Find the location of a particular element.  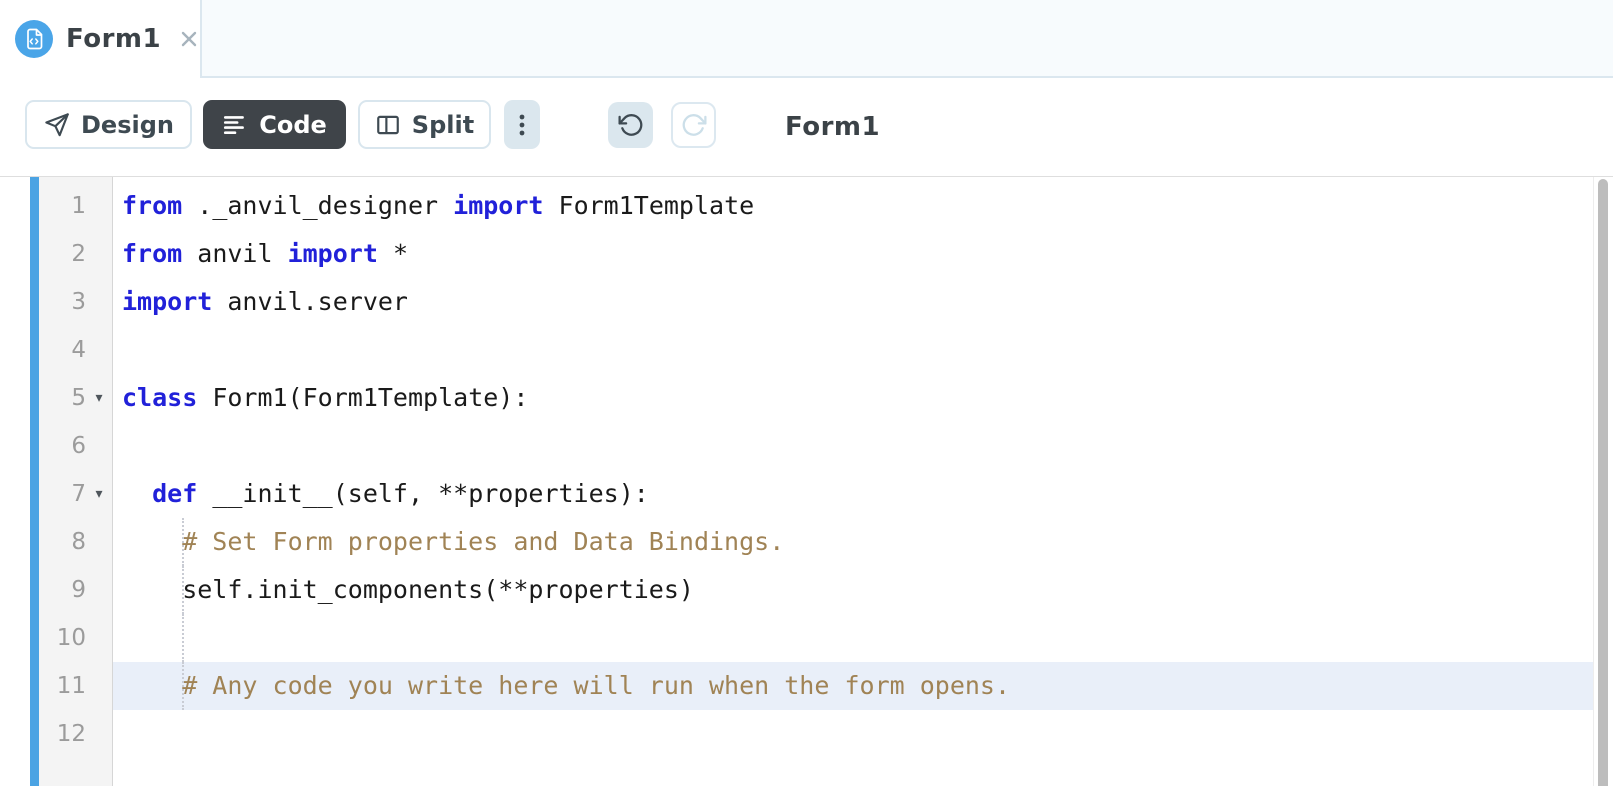

tab-close-icon is located at coordinates (189, 39).